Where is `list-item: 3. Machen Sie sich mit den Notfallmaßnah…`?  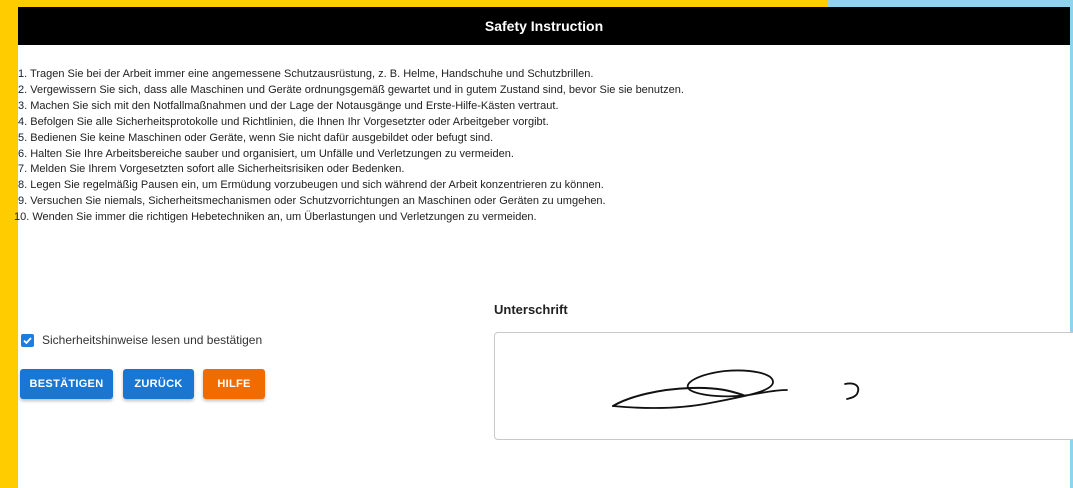
list-item: 3. Machen Sie sich mit den Notfallmaßnah… is located at coordinates (288, 105).